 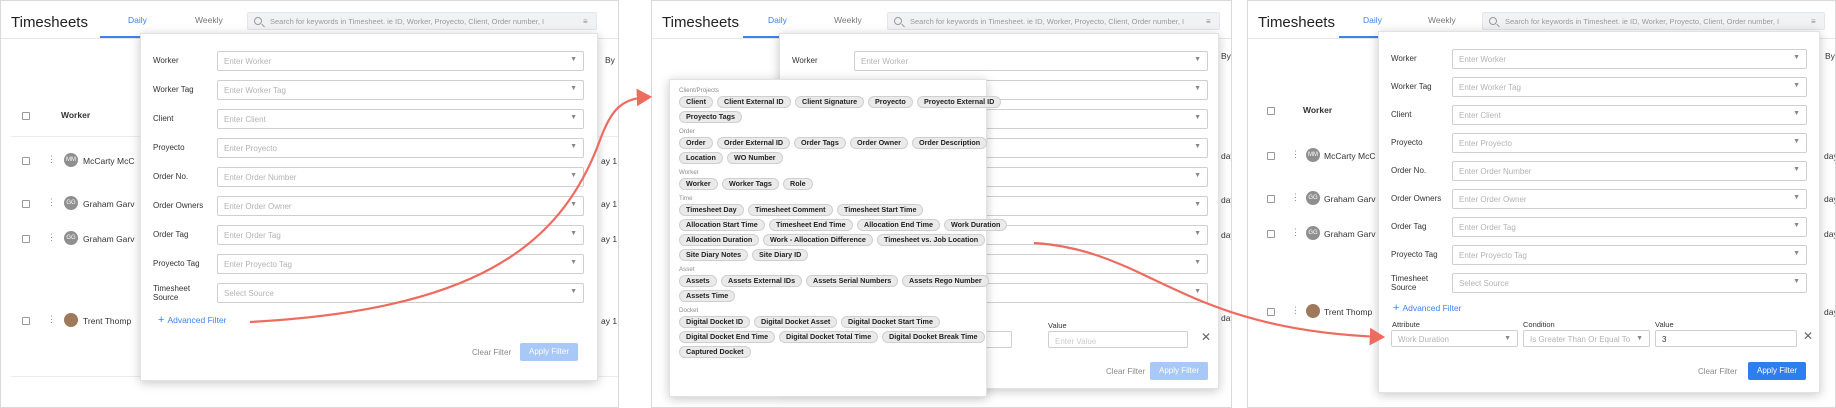 What do you see at coordinates (701, 158) in the screenshot?
I see `attribute-chip: Location` at bounding box center [701, 158].